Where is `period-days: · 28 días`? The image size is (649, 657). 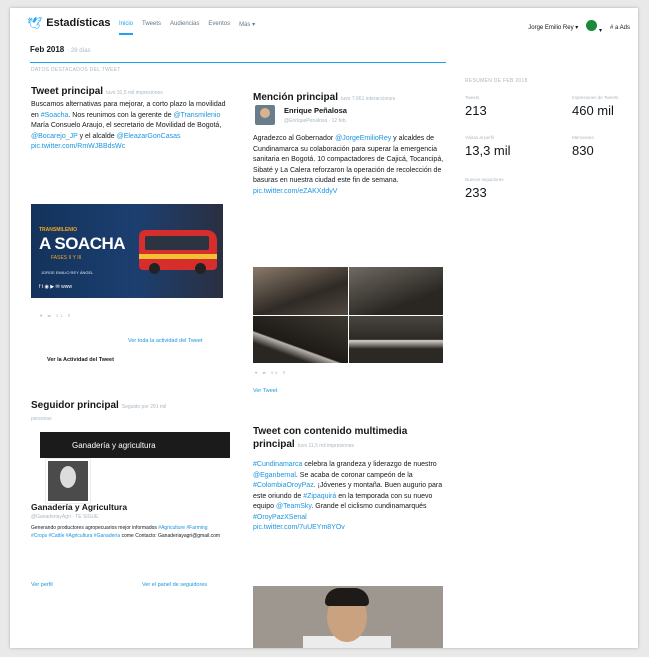 period-days: · 28 días is located at coordinates (79, 51).